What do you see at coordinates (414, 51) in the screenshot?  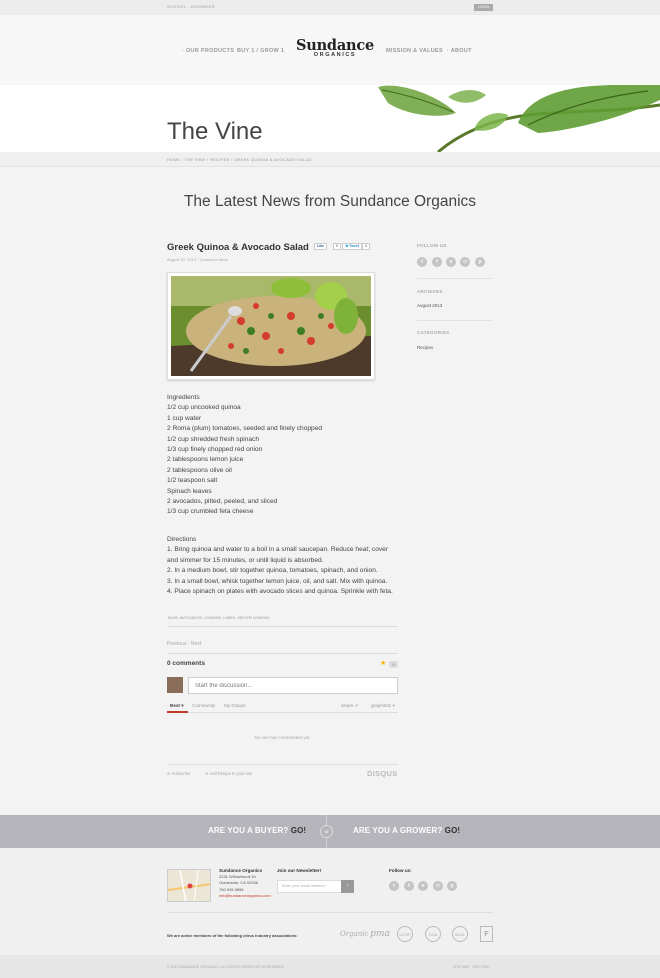 I see `nav-mission: MISSION & VALUES` at bounding box center [414, 51].